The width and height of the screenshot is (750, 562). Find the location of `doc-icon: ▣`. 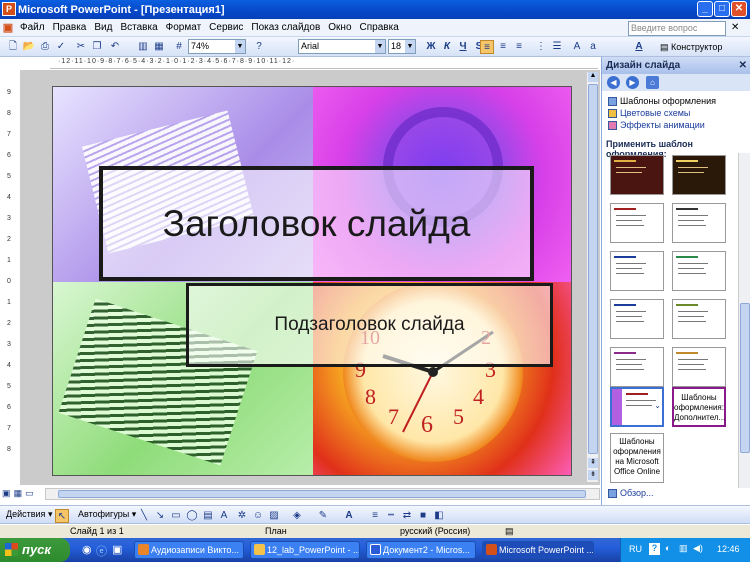

doc-icon: ▣ is located at coordinates (8, 27).